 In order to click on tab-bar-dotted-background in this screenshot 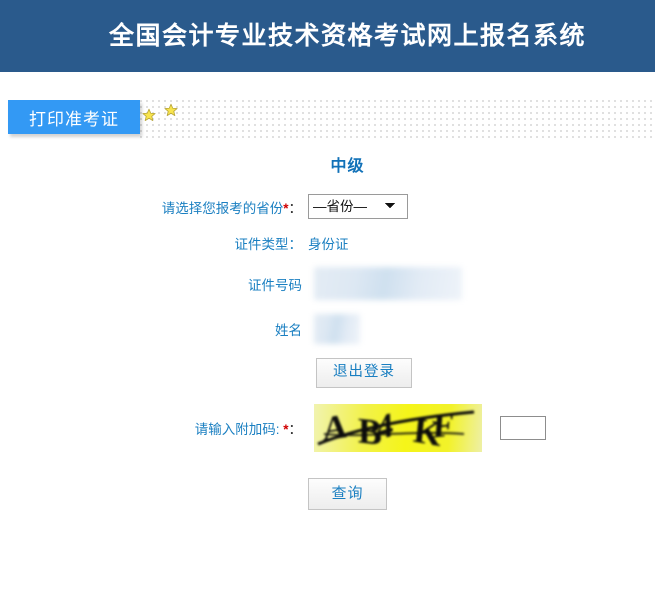, I will do `click(397, 119)`.